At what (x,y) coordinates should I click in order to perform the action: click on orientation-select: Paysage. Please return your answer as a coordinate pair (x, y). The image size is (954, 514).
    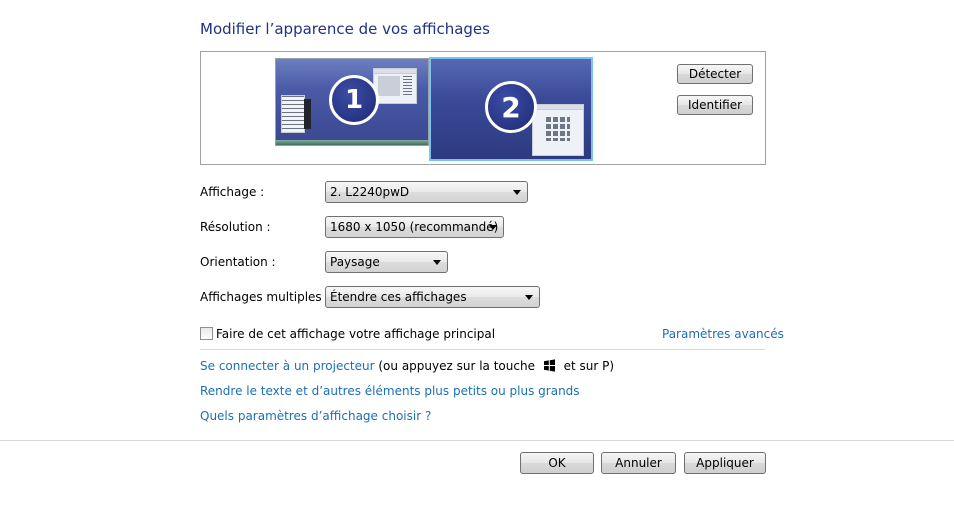
    Looking at the image, I should click on (386, 262).